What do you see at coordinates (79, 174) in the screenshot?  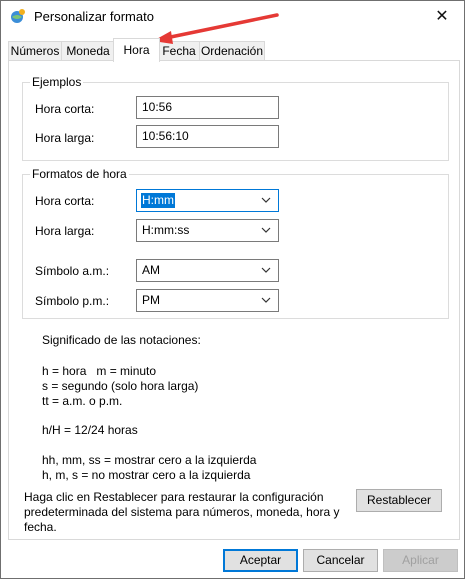 I see `group-title-formatos: Formatos de hora` at bounding box center [79, 174].